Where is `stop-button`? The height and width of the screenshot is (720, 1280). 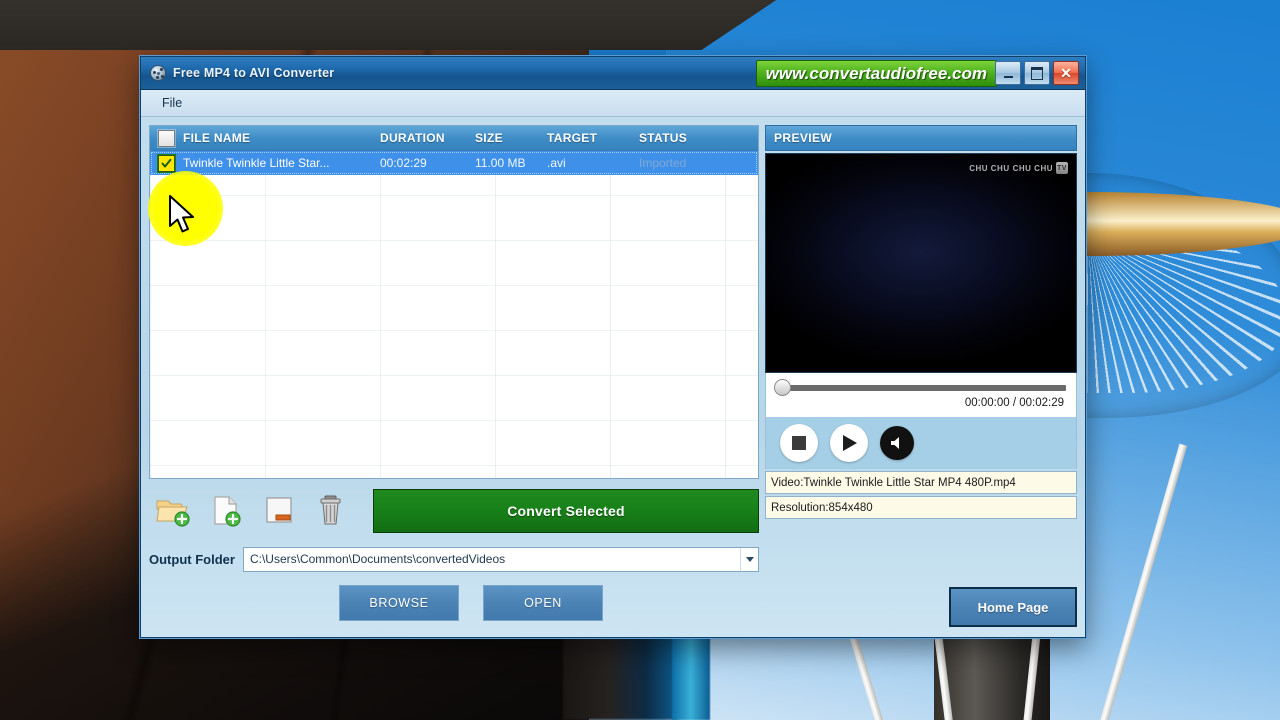 stop-button is located at coordinates (799, 443).